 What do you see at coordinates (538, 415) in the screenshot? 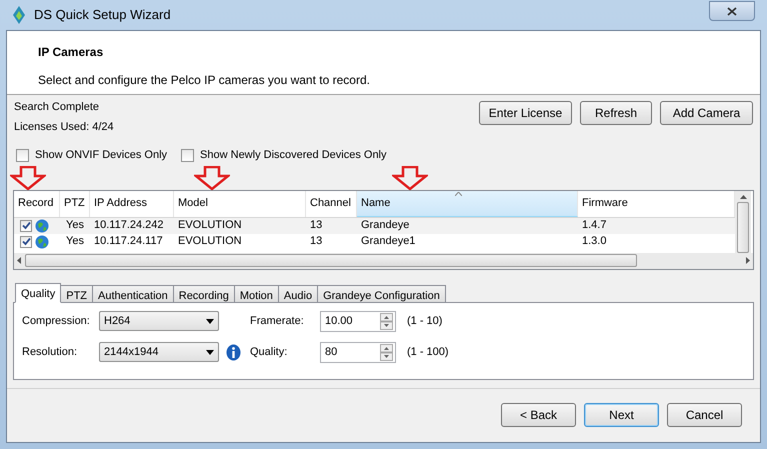
I see `button: < Back` at bounding box center [538, 415].